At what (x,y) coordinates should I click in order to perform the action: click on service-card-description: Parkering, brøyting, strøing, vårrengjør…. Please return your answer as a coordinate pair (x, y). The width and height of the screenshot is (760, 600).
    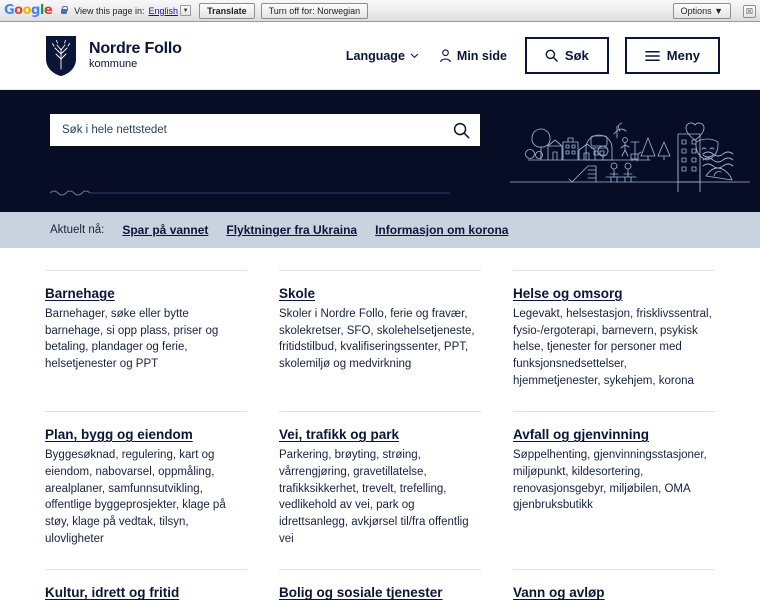
    Looking at the image, I should click on (374, 497).